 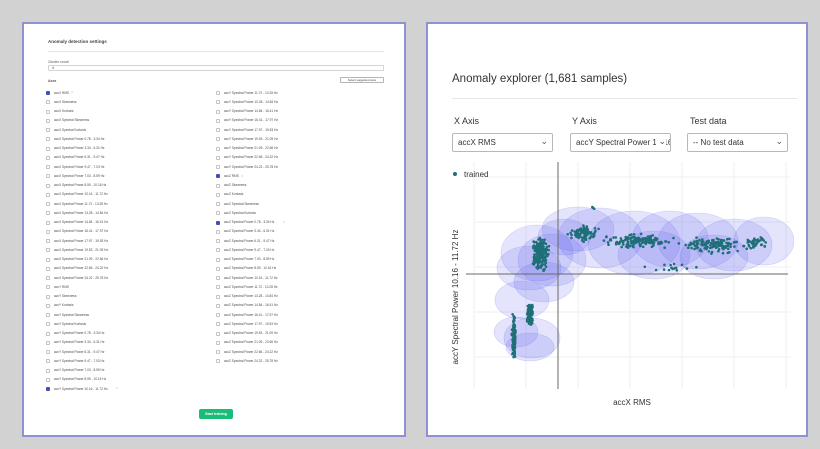 What do you see at coordinates (126, 187) in the screenshot?
I see `axis-option: accX Spectral Power 8.59 - 10.16 Hz` at bounding box center [126, 187].